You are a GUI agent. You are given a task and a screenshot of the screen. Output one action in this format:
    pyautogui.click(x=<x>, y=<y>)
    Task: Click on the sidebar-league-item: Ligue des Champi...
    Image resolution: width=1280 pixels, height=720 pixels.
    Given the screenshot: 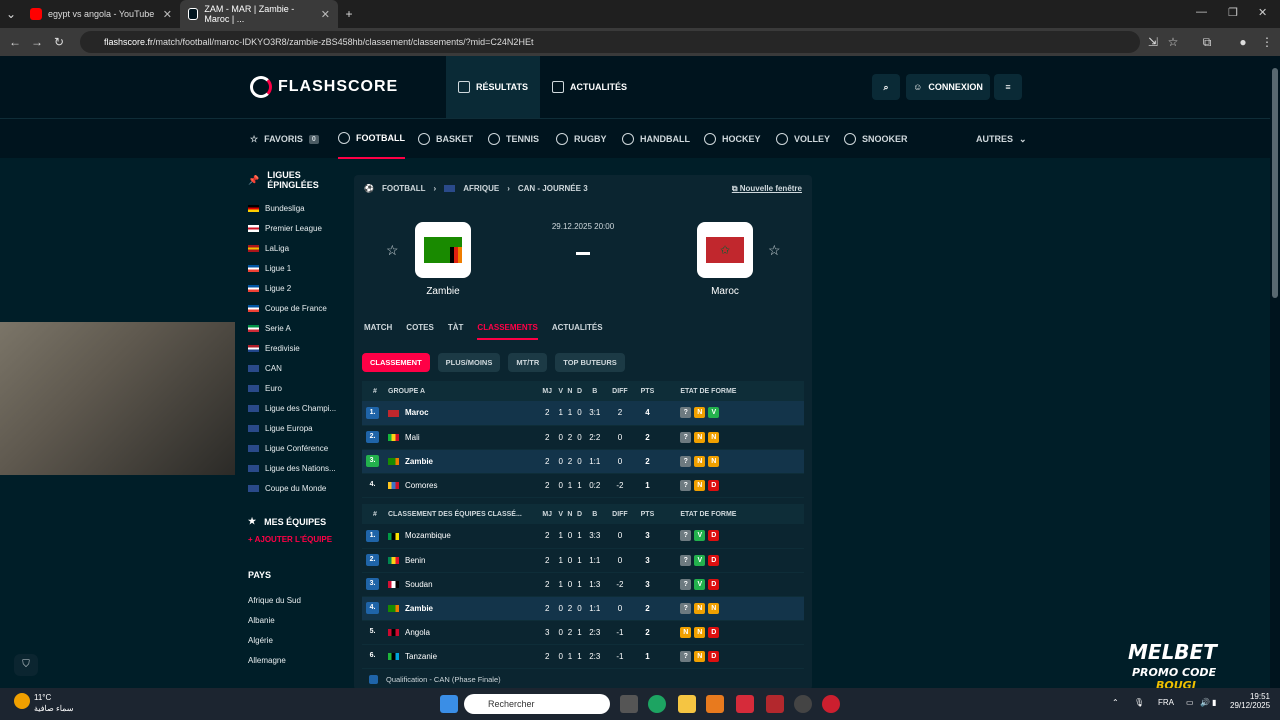 What is the action you would take?
    pyautogui.click(x=298, y=408)
    